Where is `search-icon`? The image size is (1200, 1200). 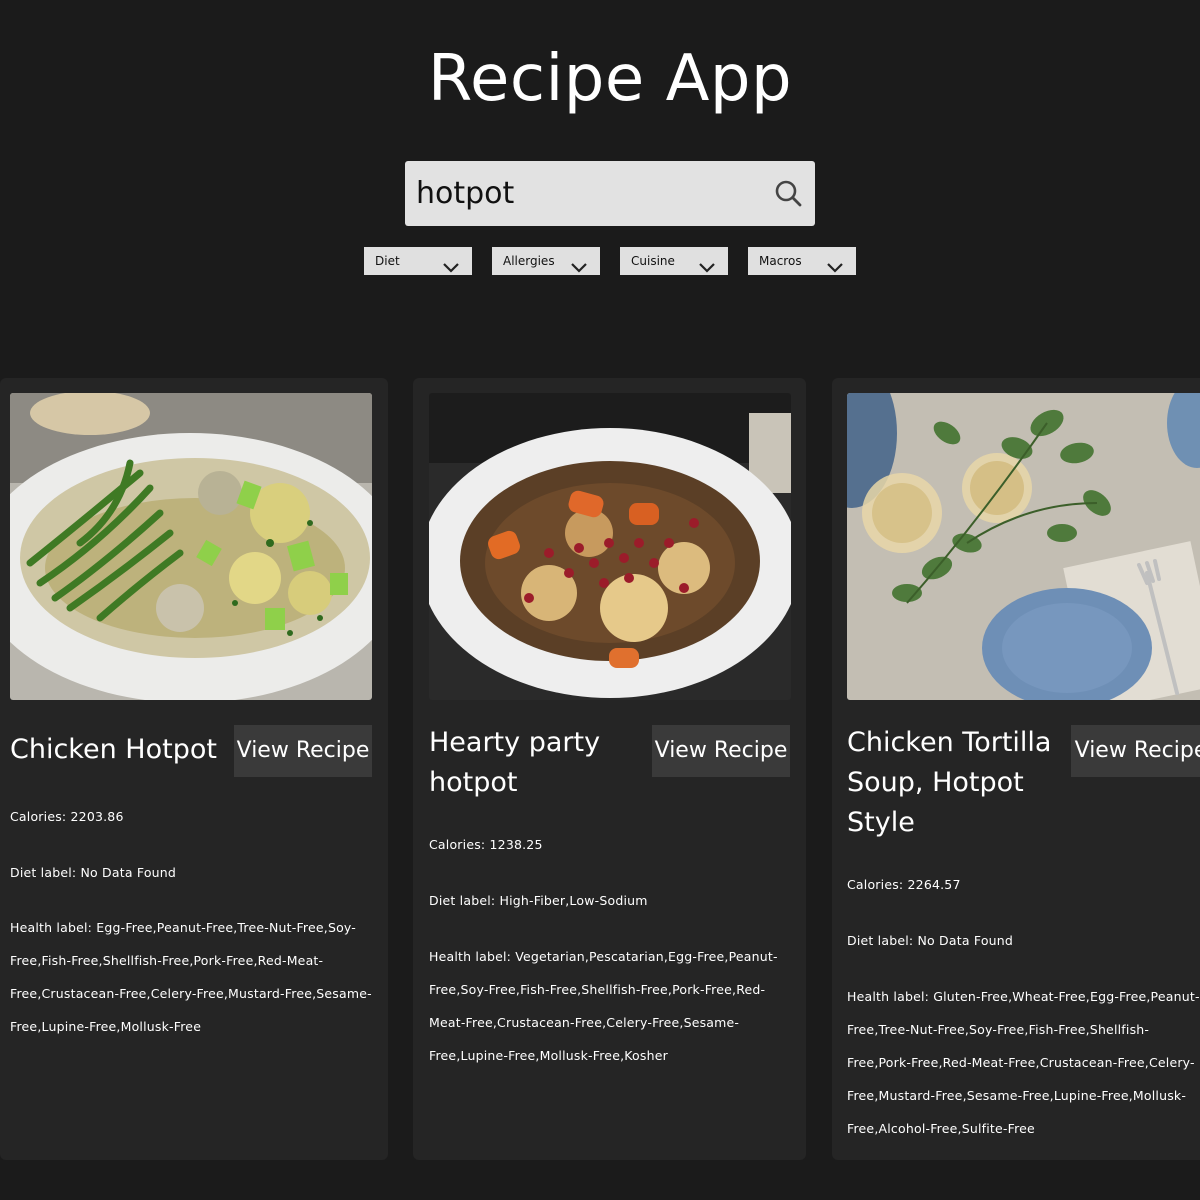 search-icon is located at coordinates (789, 194).